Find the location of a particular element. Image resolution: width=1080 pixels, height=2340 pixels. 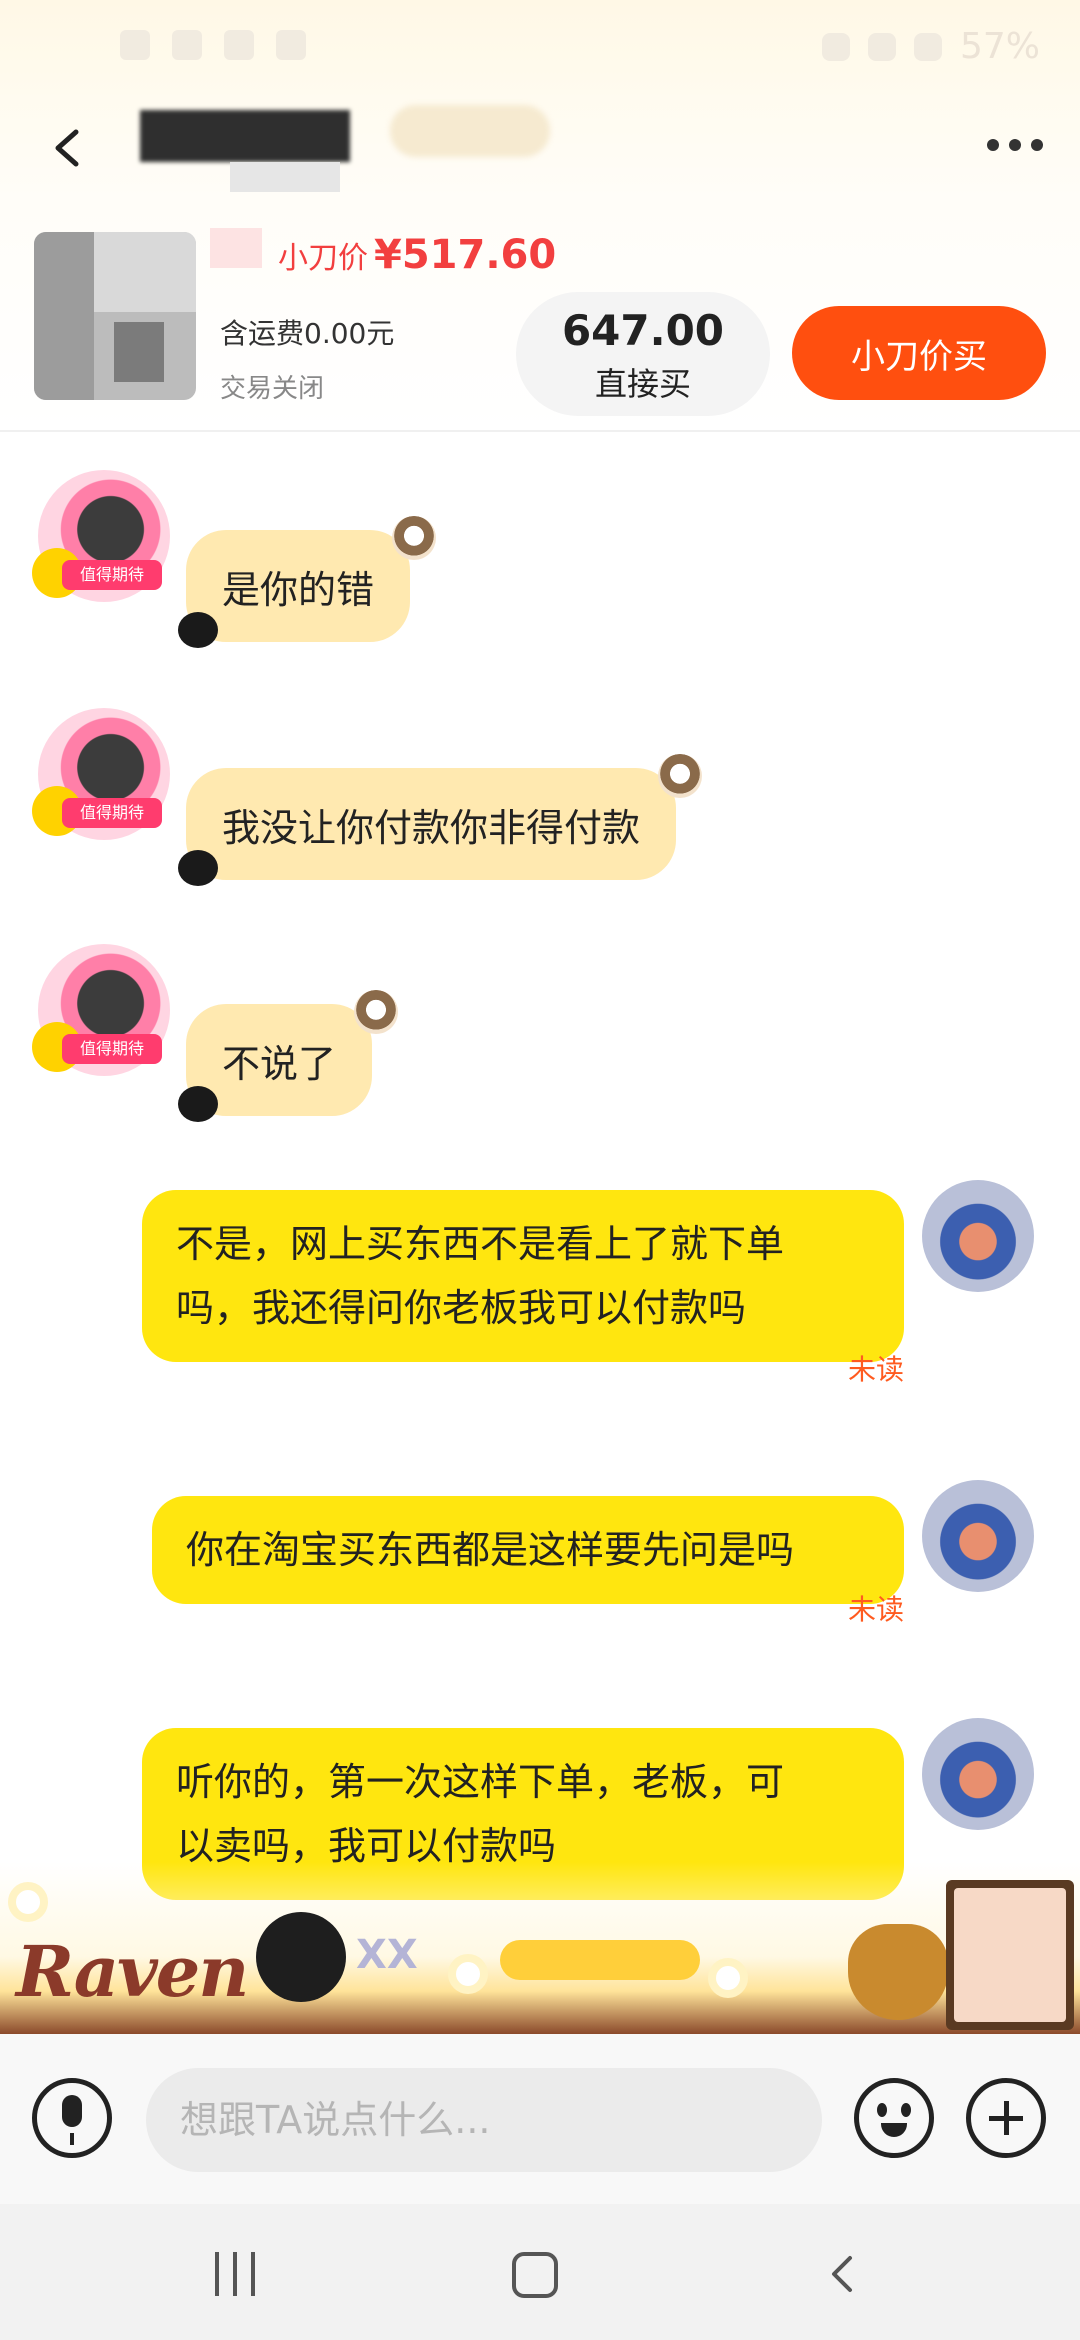

message-row: 你在淘宝买东西都是这样要先问是吗 未读 is located at coordinates (540, 1555).